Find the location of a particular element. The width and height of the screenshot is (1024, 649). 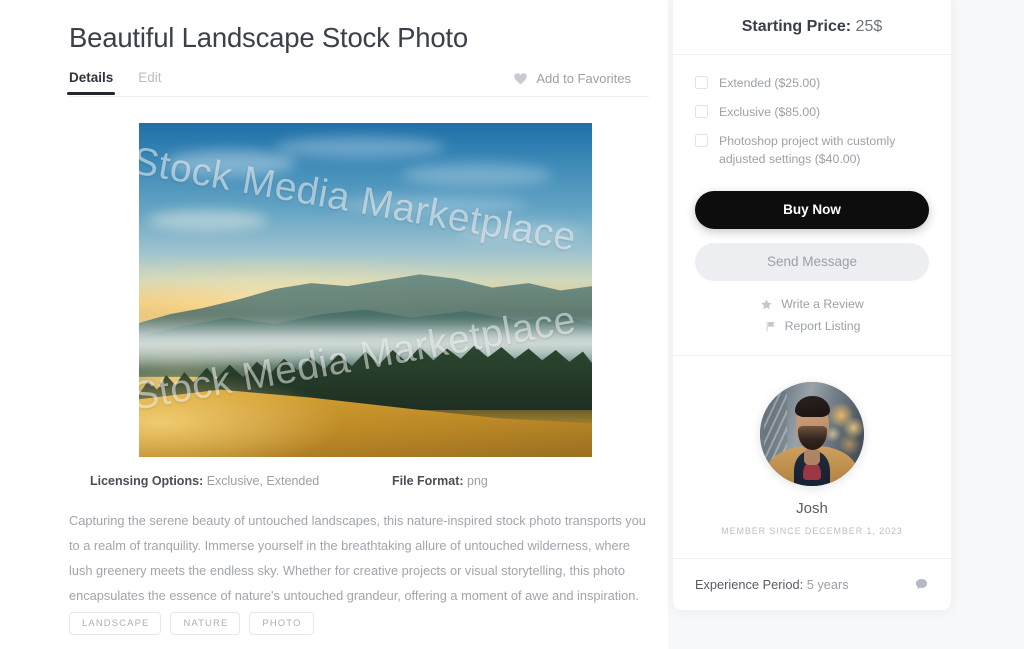

file-format-label: File Format: is located at coordinates (428, 481).